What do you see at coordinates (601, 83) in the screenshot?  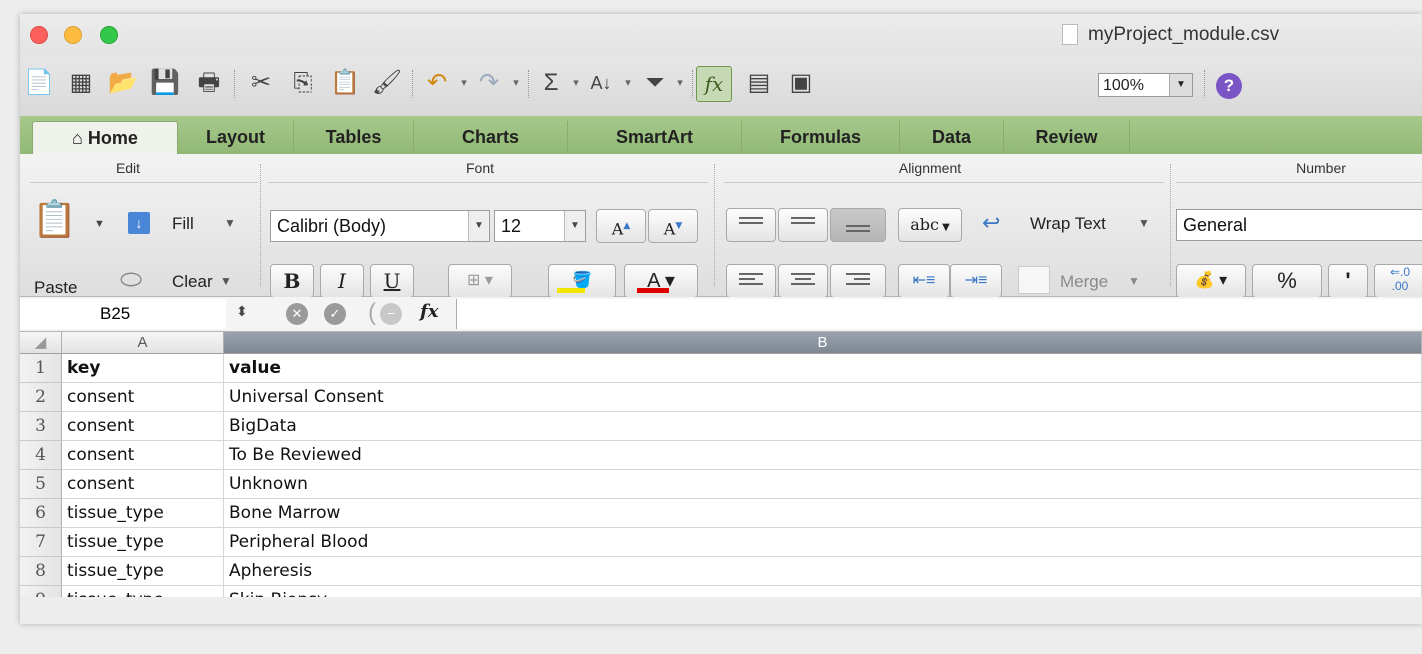 I see `sort-icon: A↓` at bounding box center [601, 83].